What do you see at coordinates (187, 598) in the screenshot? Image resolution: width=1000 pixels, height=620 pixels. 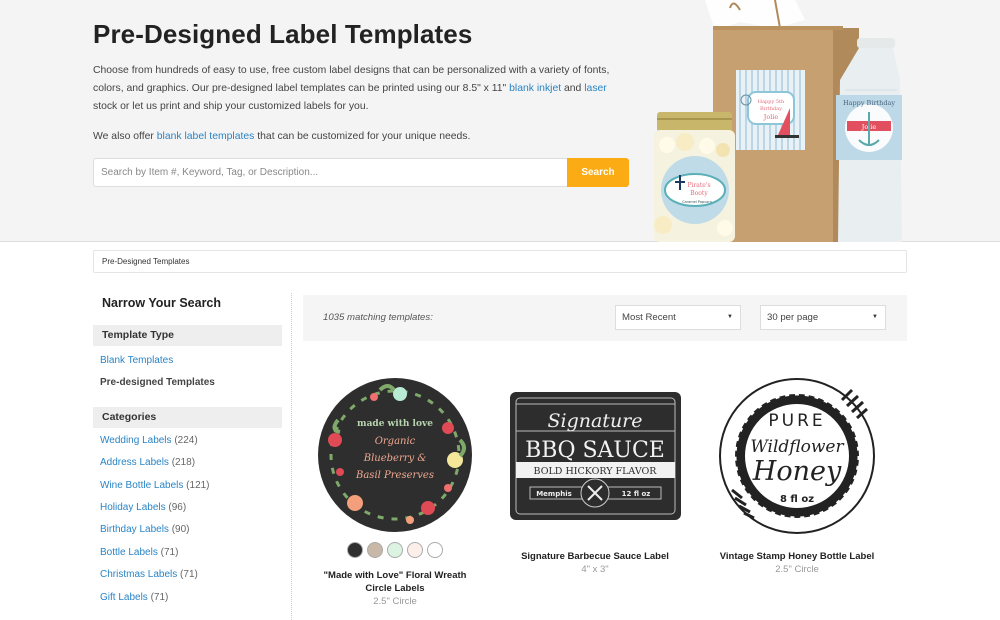 I see `category-gift-labels: Gift Labels (71)` at bounding box center [187, 598].